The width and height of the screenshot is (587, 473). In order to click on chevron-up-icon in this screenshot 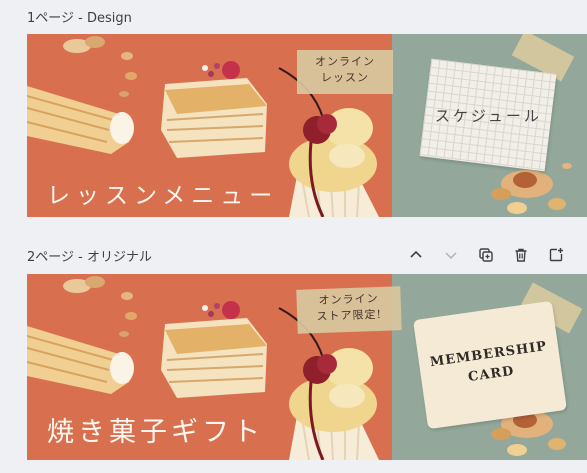, I will do `click(416, 254)`.